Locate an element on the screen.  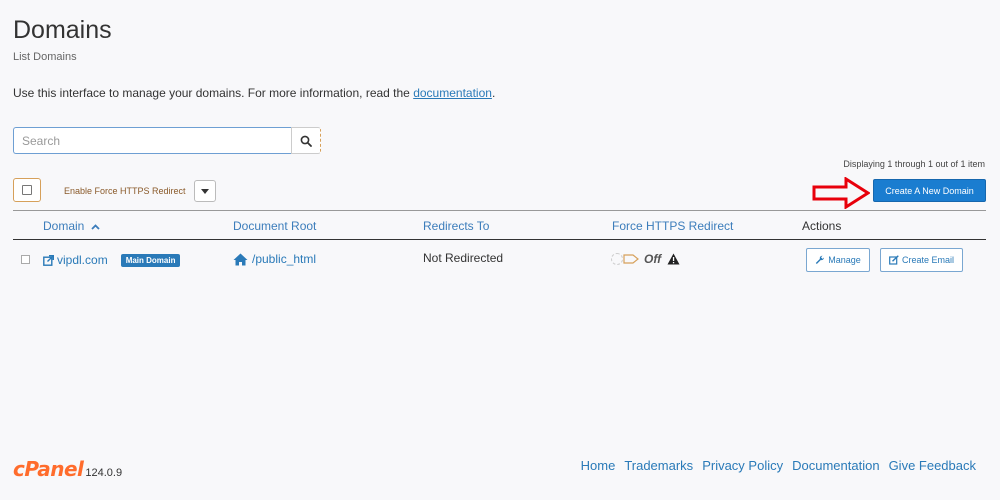
column-header-domain: Domain is located at coordinates (71, 226).